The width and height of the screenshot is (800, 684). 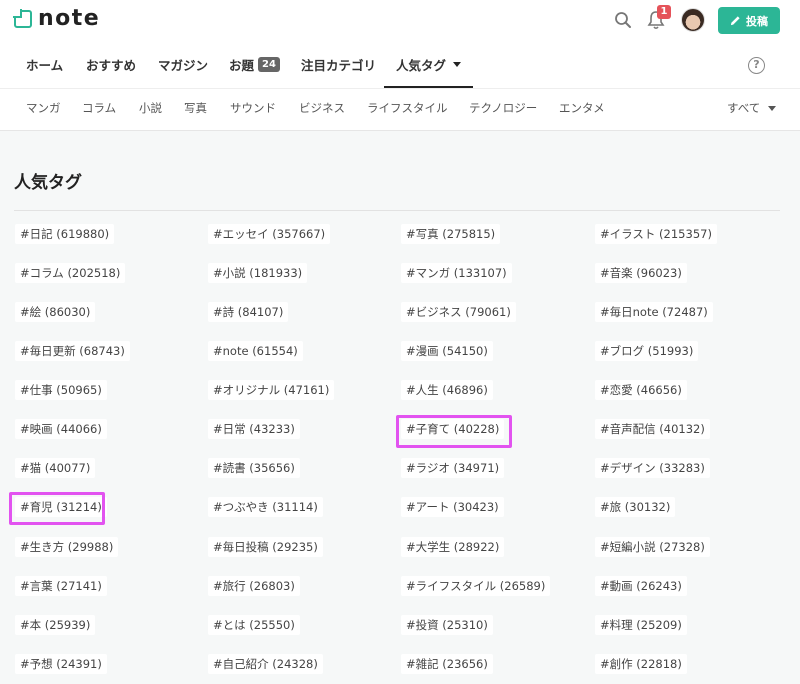 I want to click on tag-link: #つぶやき (31114), so click(x=265, y=507).